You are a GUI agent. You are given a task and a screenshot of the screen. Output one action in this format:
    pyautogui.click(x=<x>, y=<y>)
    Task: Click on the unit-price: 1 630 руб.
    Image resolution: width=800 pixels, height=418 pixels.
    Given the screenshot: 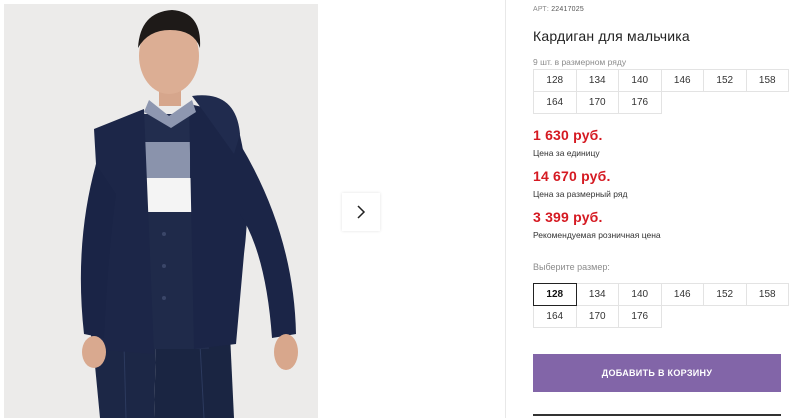 What is the action you would take?
    pyautogui.click(x=568, y=135)
    